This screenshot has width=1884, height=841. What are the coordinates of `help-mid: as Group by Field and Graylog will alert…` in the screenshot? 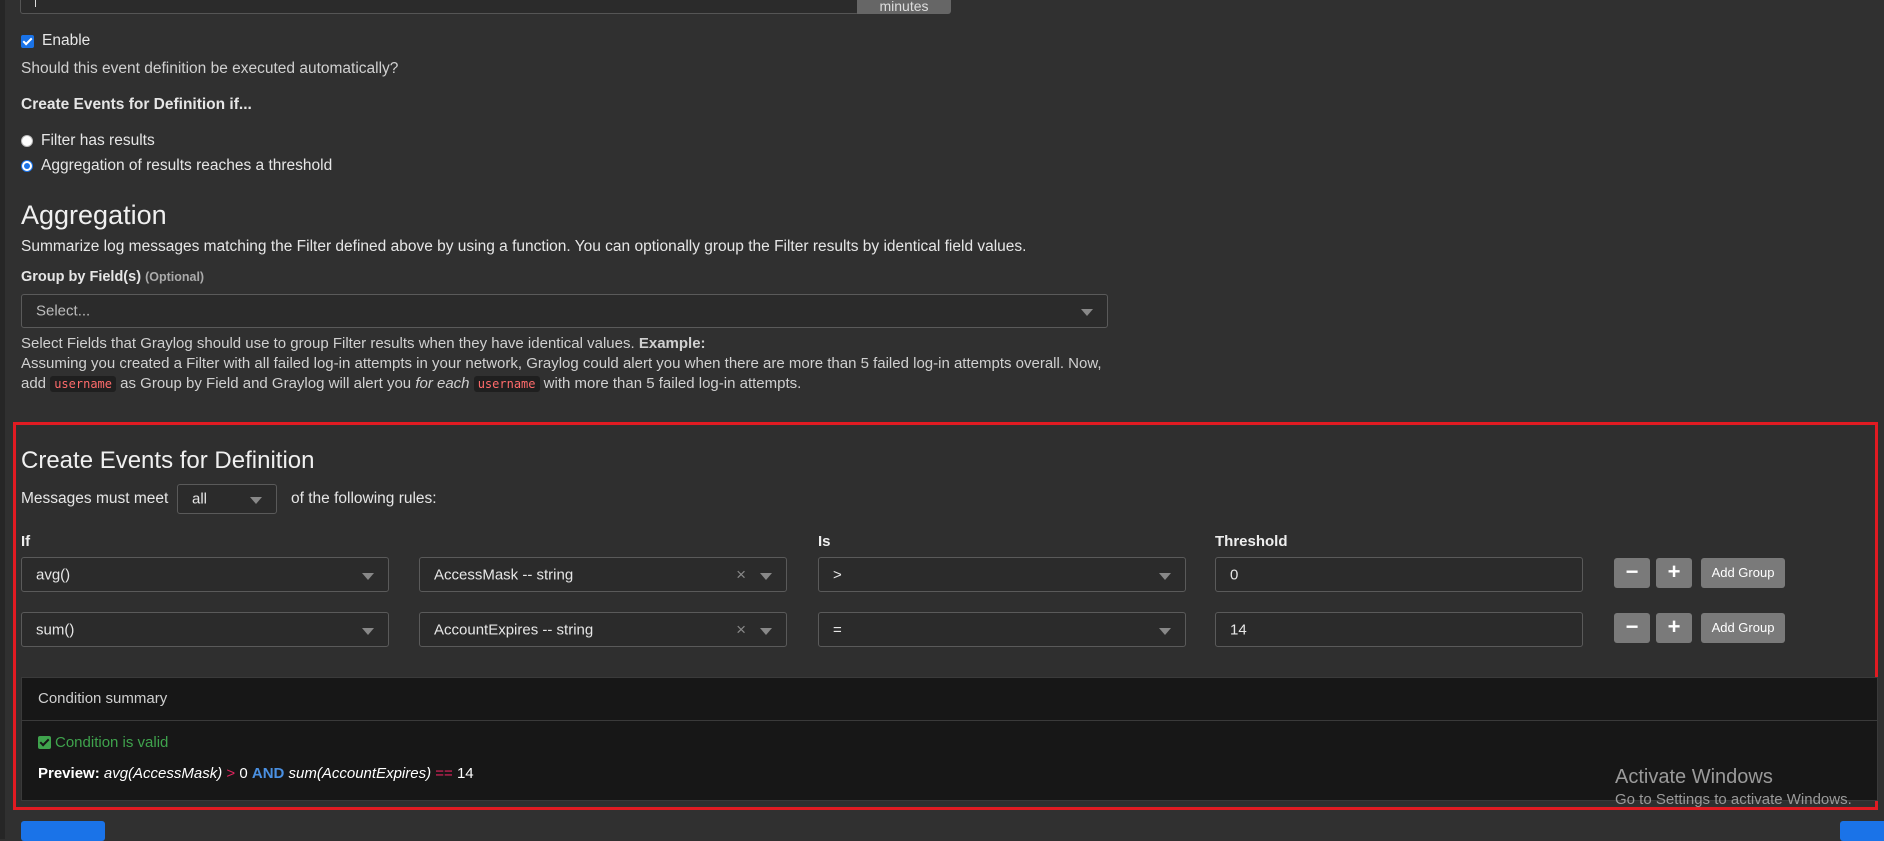 It's located at (266, 383).